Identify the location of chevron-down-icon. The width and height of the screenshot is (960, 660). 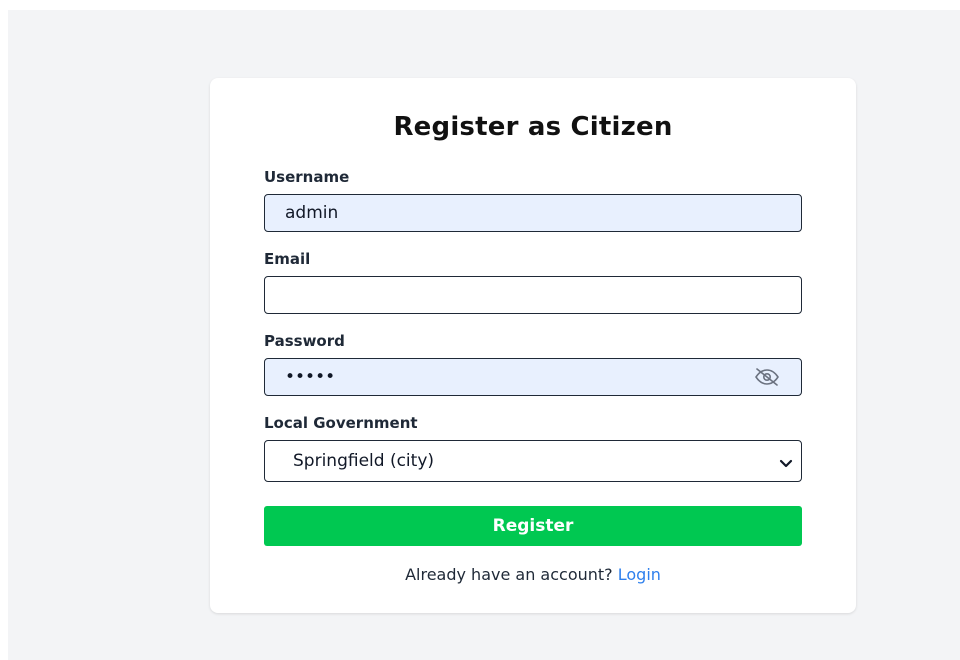
(786, 461).